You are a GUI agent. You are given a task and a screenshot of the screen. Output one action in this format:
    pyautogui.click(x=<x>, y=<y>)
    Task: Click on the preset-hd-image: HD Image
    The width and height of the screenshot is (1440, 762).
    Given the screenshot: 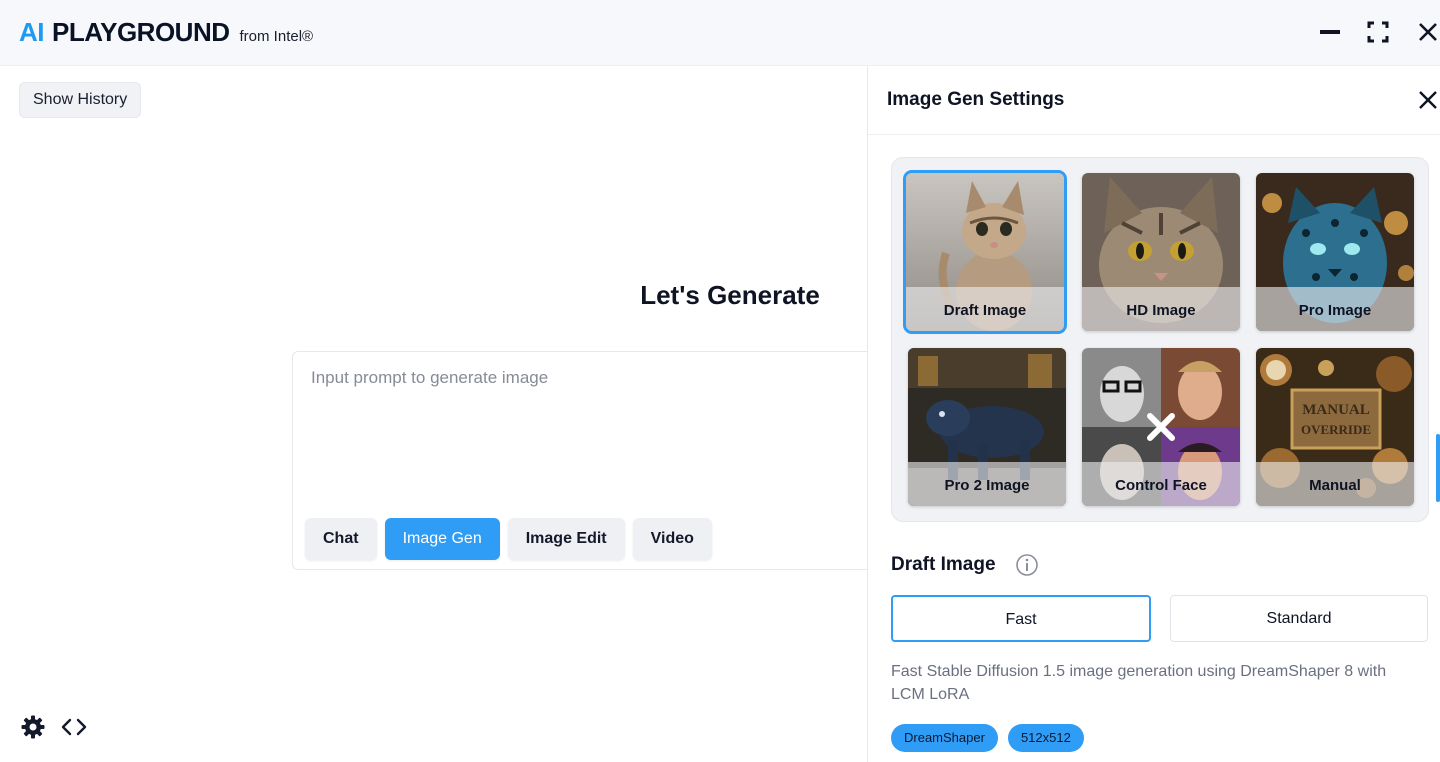 What is the action you would take?
    pyautogui.click(x=1161, y=252)
    